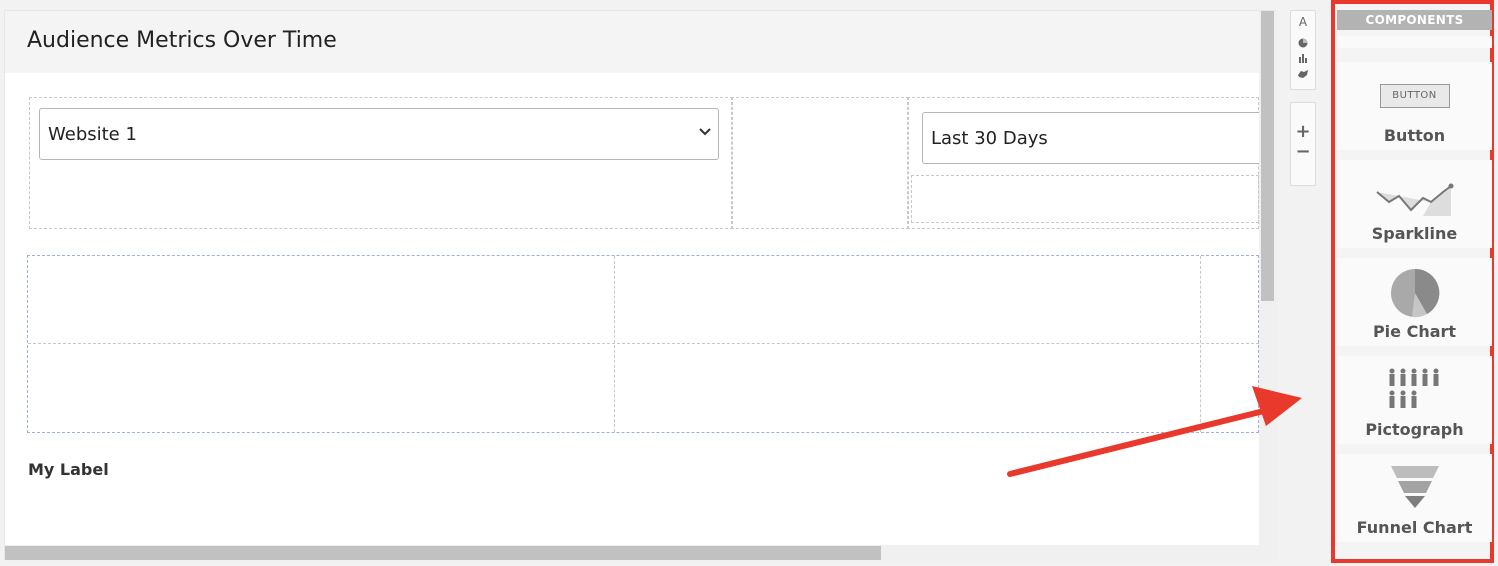  I want to click on component-pie-chart: Pie Chart, so click(1414, 302).